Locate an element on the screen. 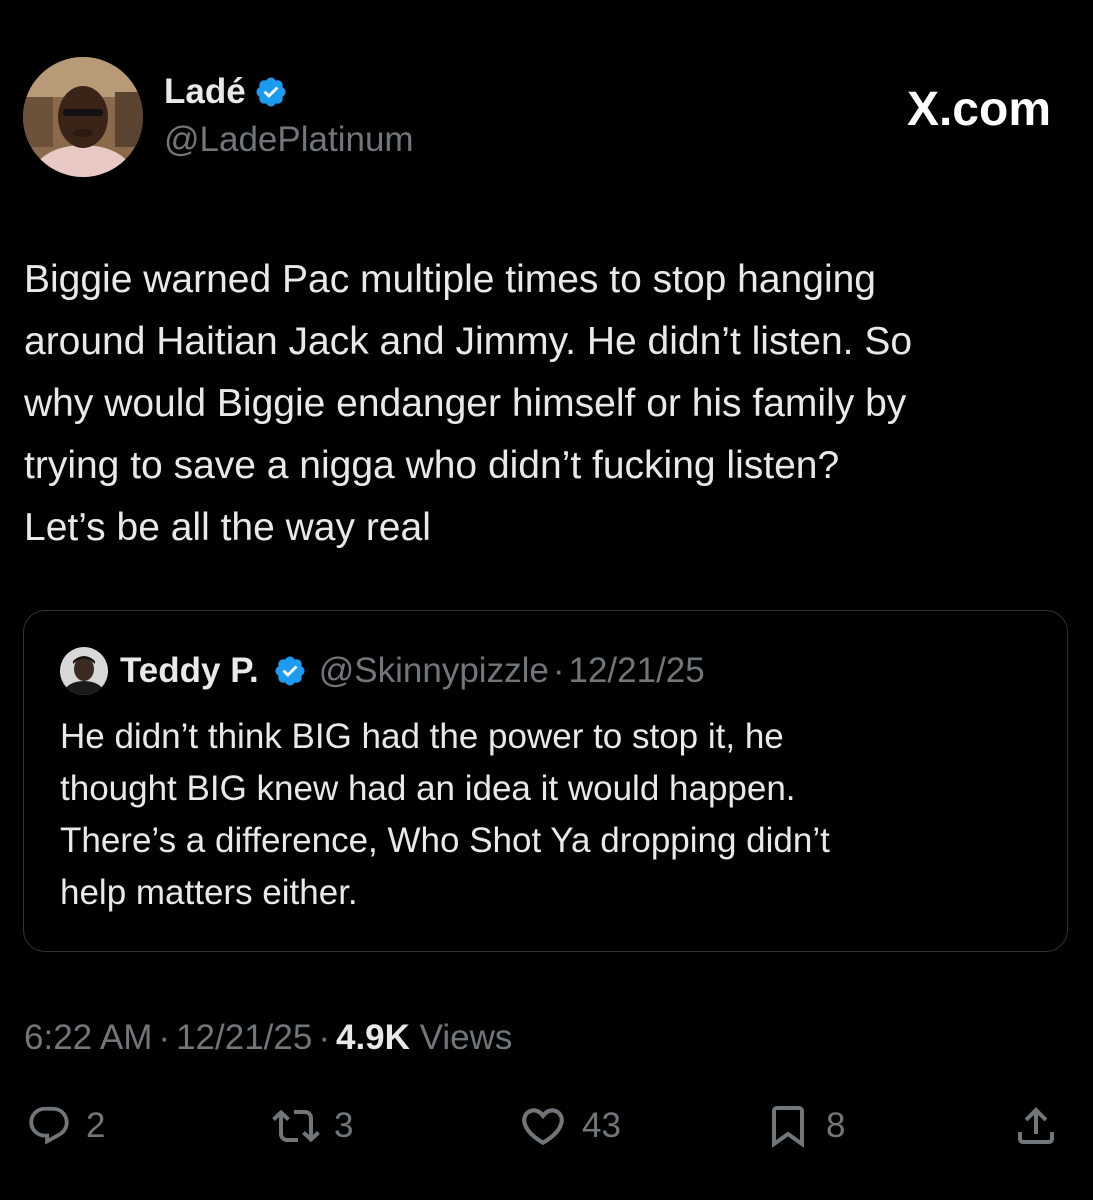 This screenshot has width=1093, height=1200. quoted-author-avatar is located at coordinates (84, 671).